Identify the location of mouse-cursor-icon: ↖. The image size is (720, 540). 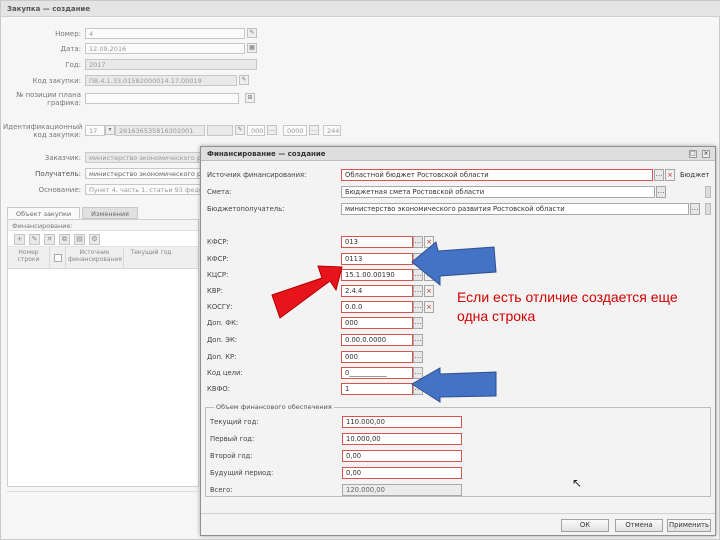
(577, 483).